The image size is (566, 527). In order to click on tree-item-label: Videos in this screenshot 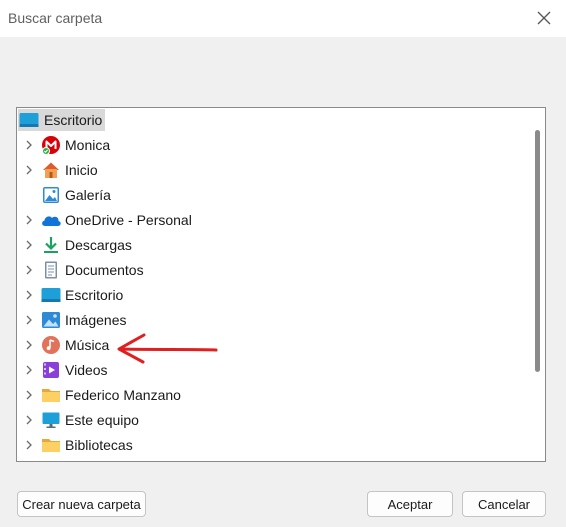, I will do `click(86, 370)`.